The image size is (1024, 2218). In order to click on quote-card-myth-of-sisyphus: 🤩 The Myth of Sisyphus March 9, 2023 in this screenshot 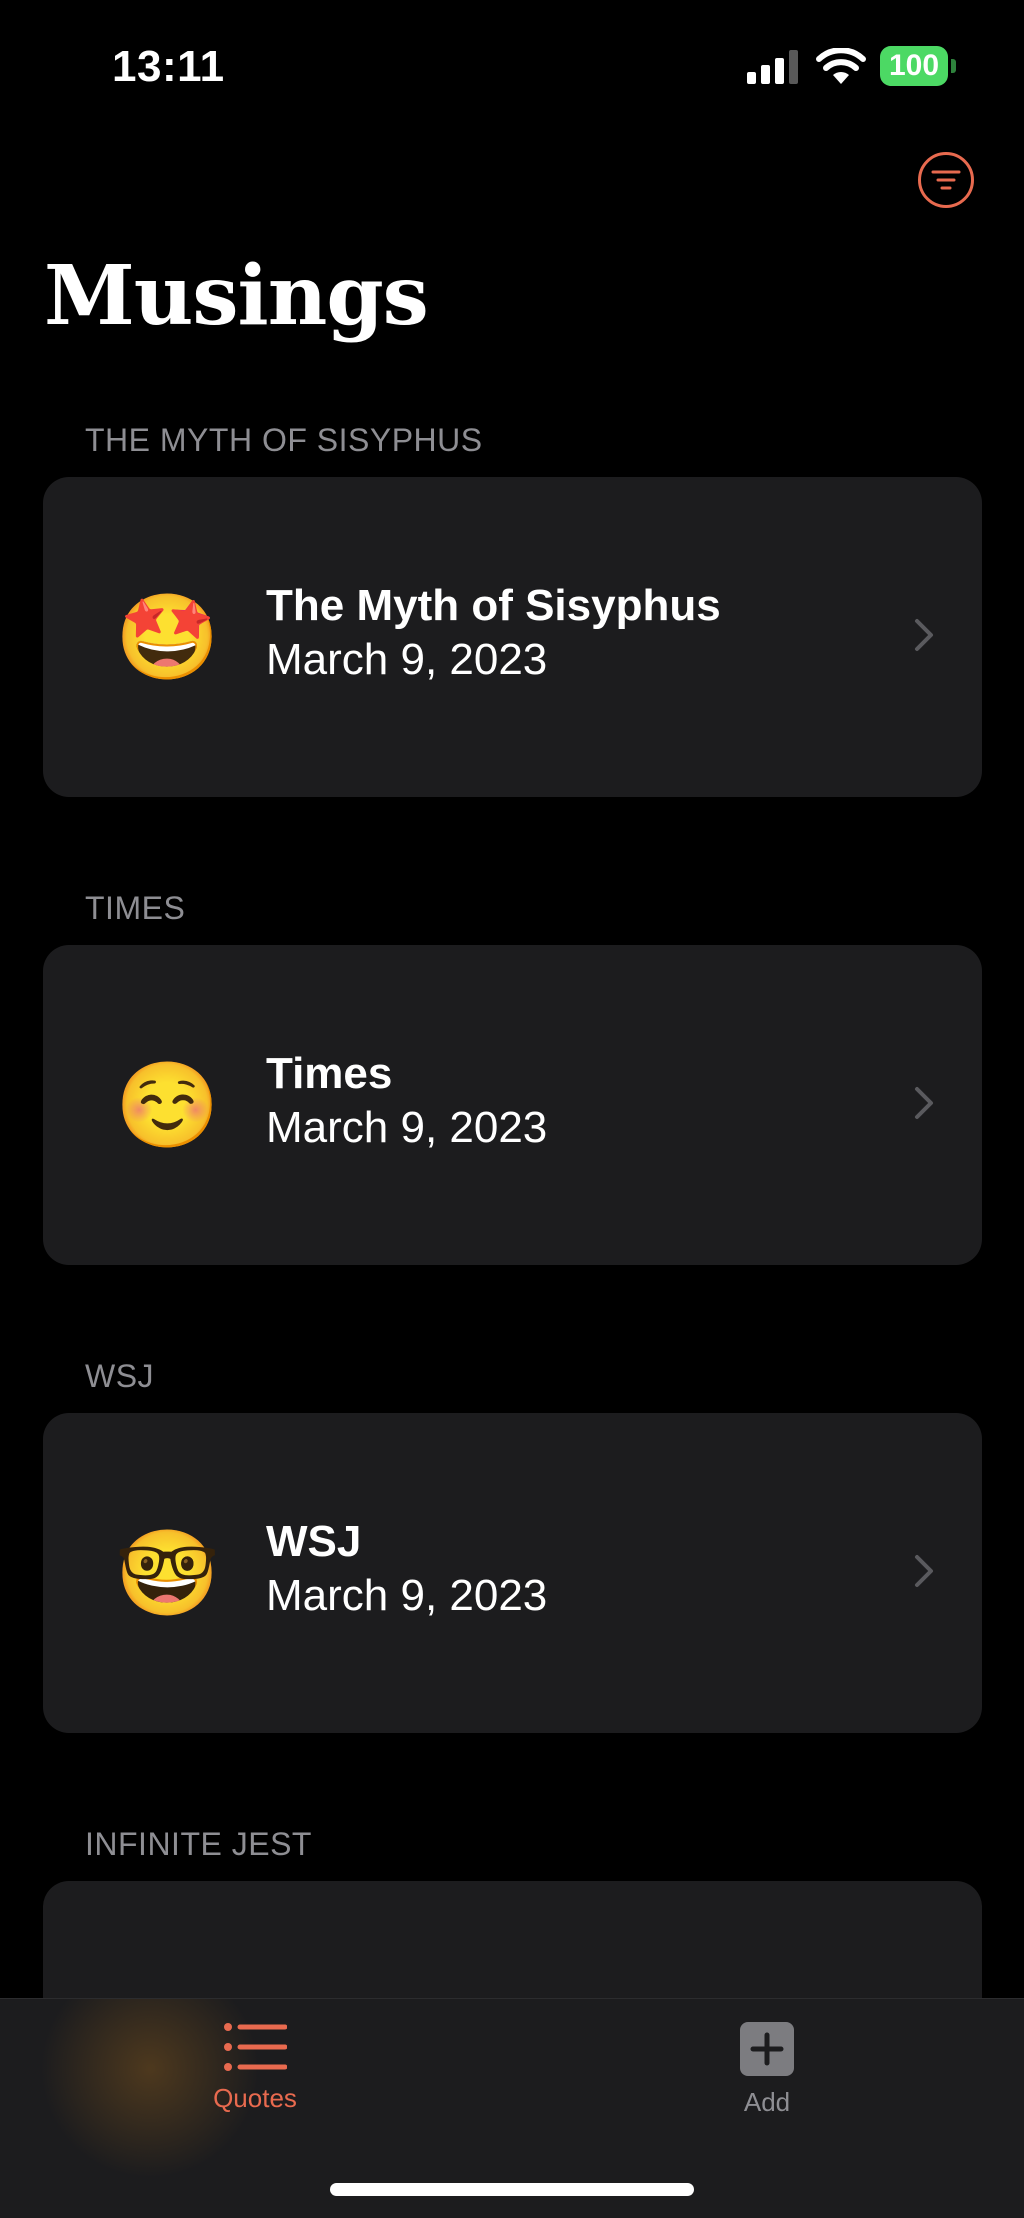, I will do `click(512, 637)`.